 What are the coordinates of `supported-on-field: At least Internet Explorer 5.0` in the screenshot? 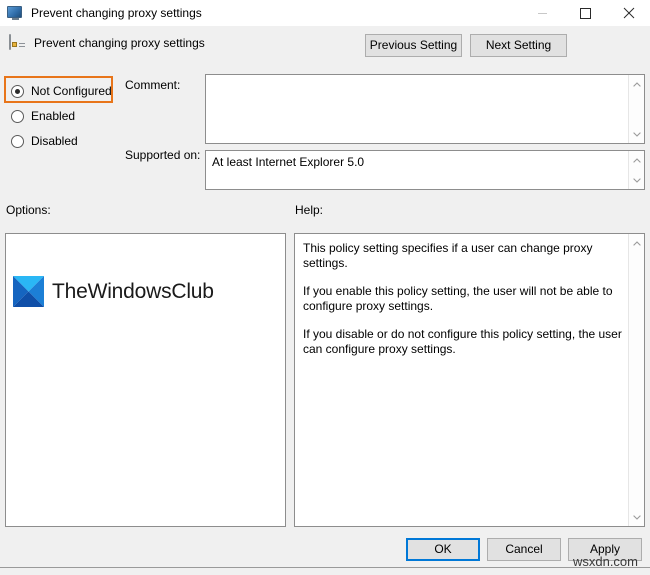 It's located at (425, 170).